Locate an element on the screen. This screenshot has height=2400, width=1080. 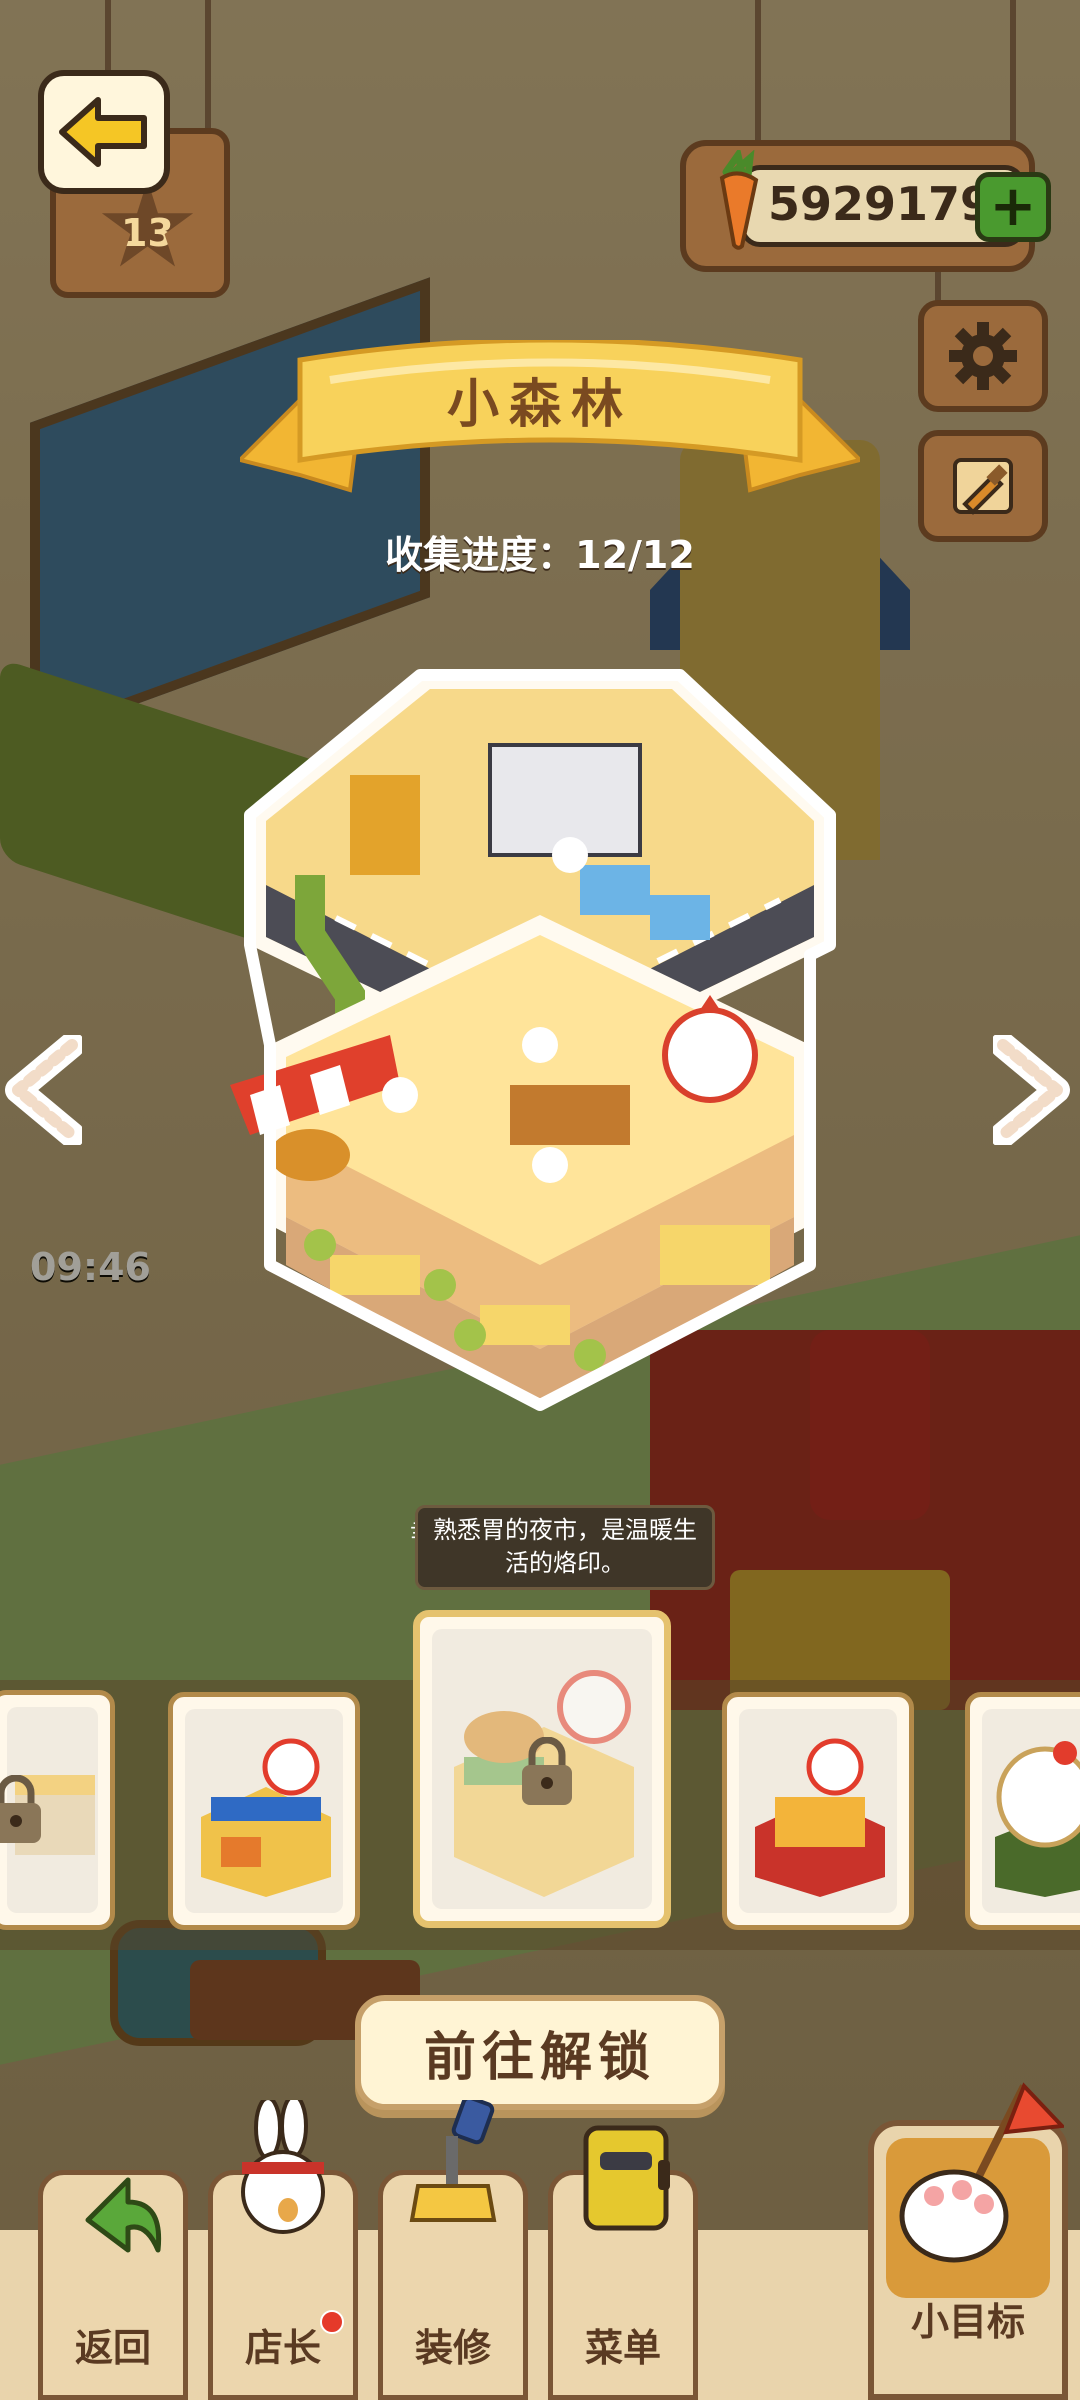
nav-menu: 菜单 is located at coordinates (623, 2262).